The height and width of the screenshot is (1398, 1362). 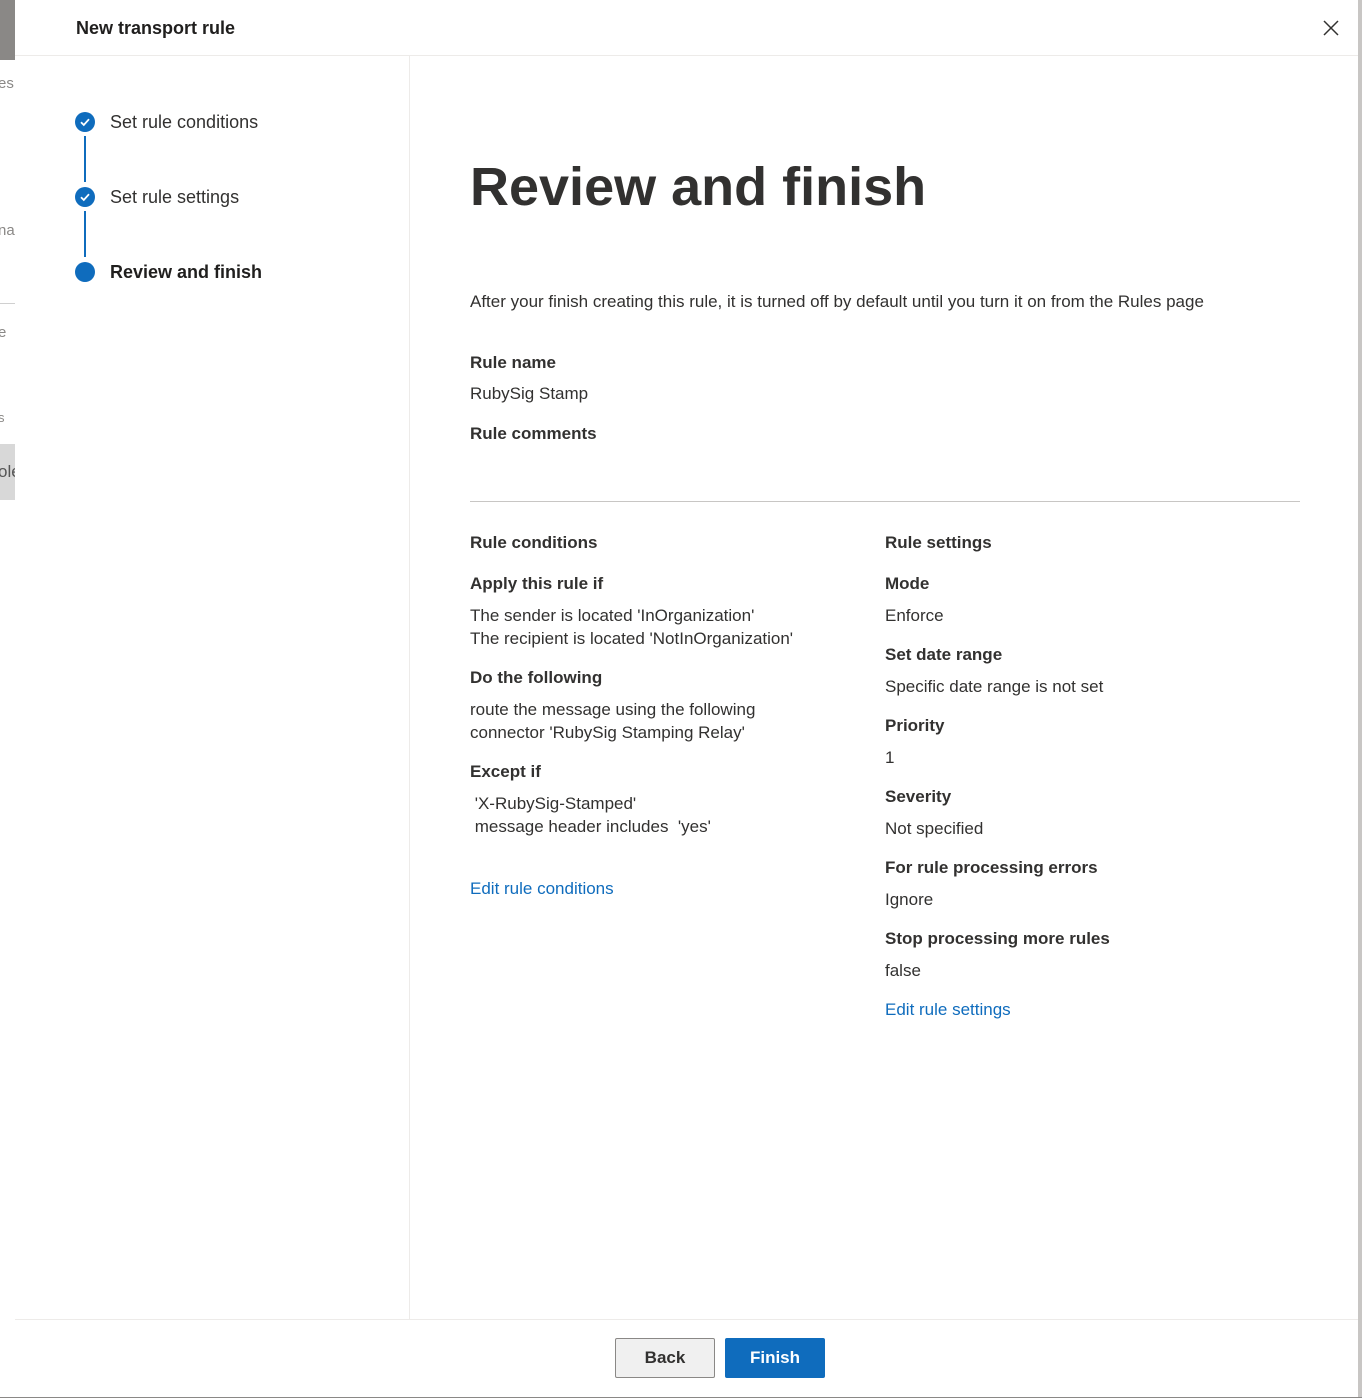 What do you see at coordinates (184, 121) in the screenshot?
I see `step-label: Set rule conditions` at bounding box center [184, 121].